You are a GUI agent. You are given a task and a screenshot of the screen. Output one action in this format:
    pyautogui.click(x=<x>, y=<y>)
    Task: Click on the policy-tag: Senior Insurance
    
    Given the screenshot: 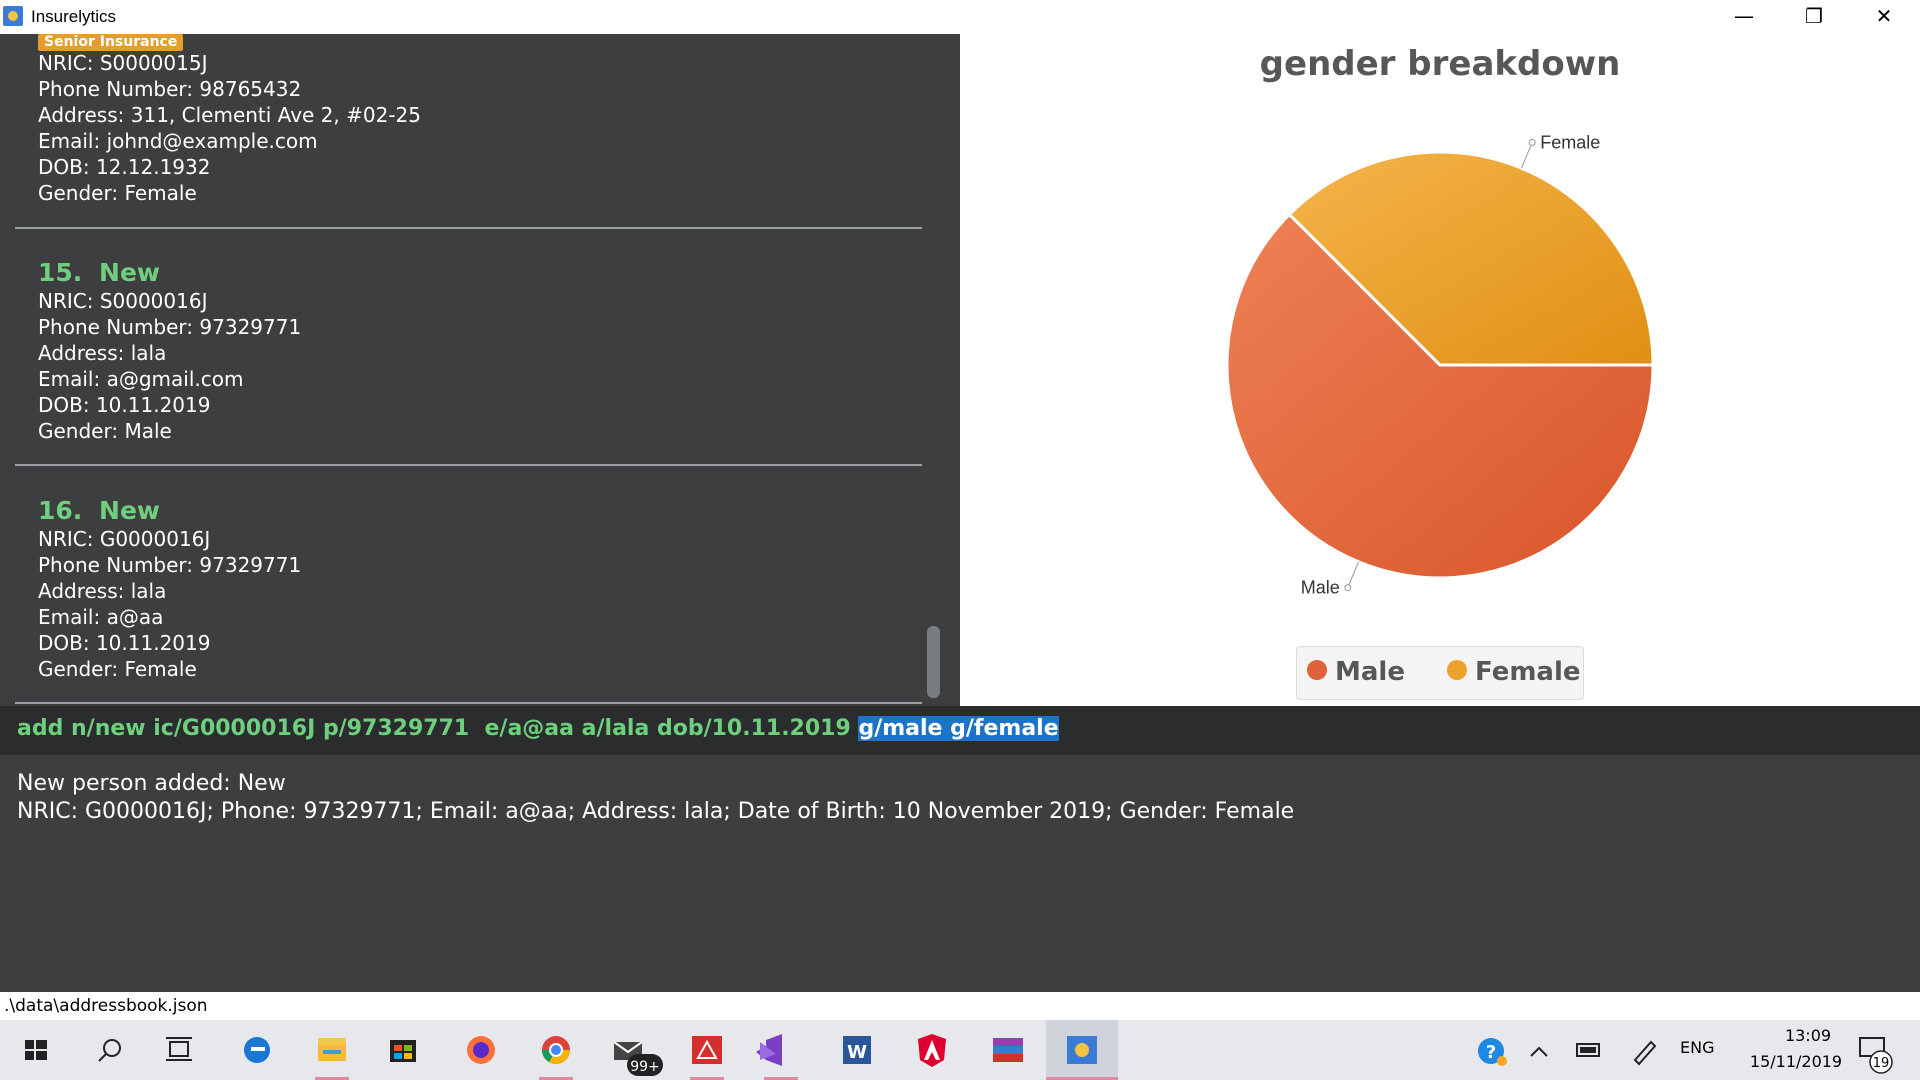 What is the action you would take?
    pyautogui.click(x=111, y=42)
    